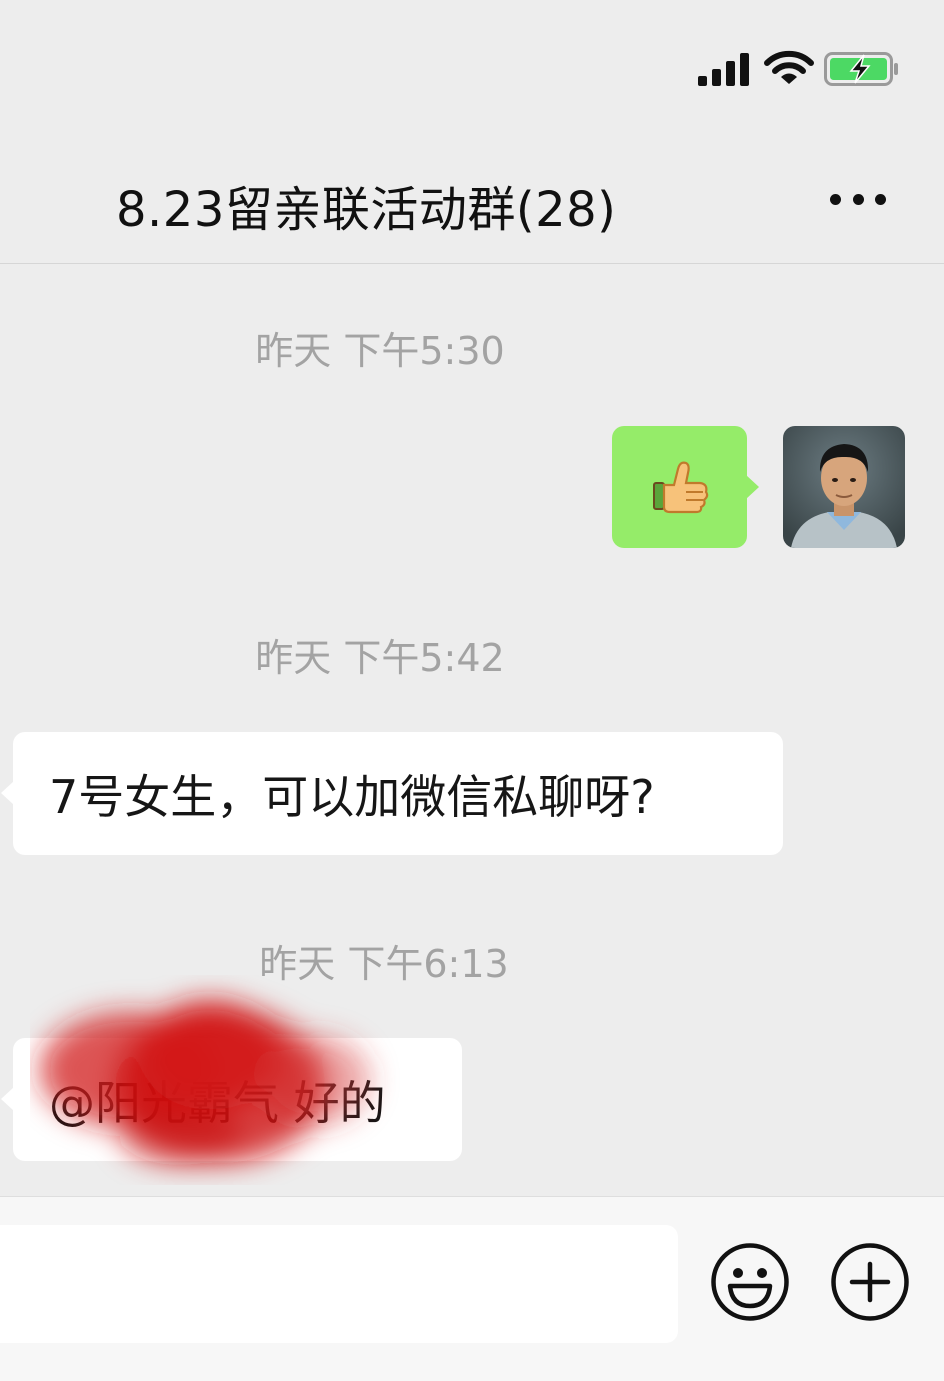 The height and width of the screenshot is (1381, 944). I want to click on message-timestamp: 昨天 下午6:13, so click(384, 964).